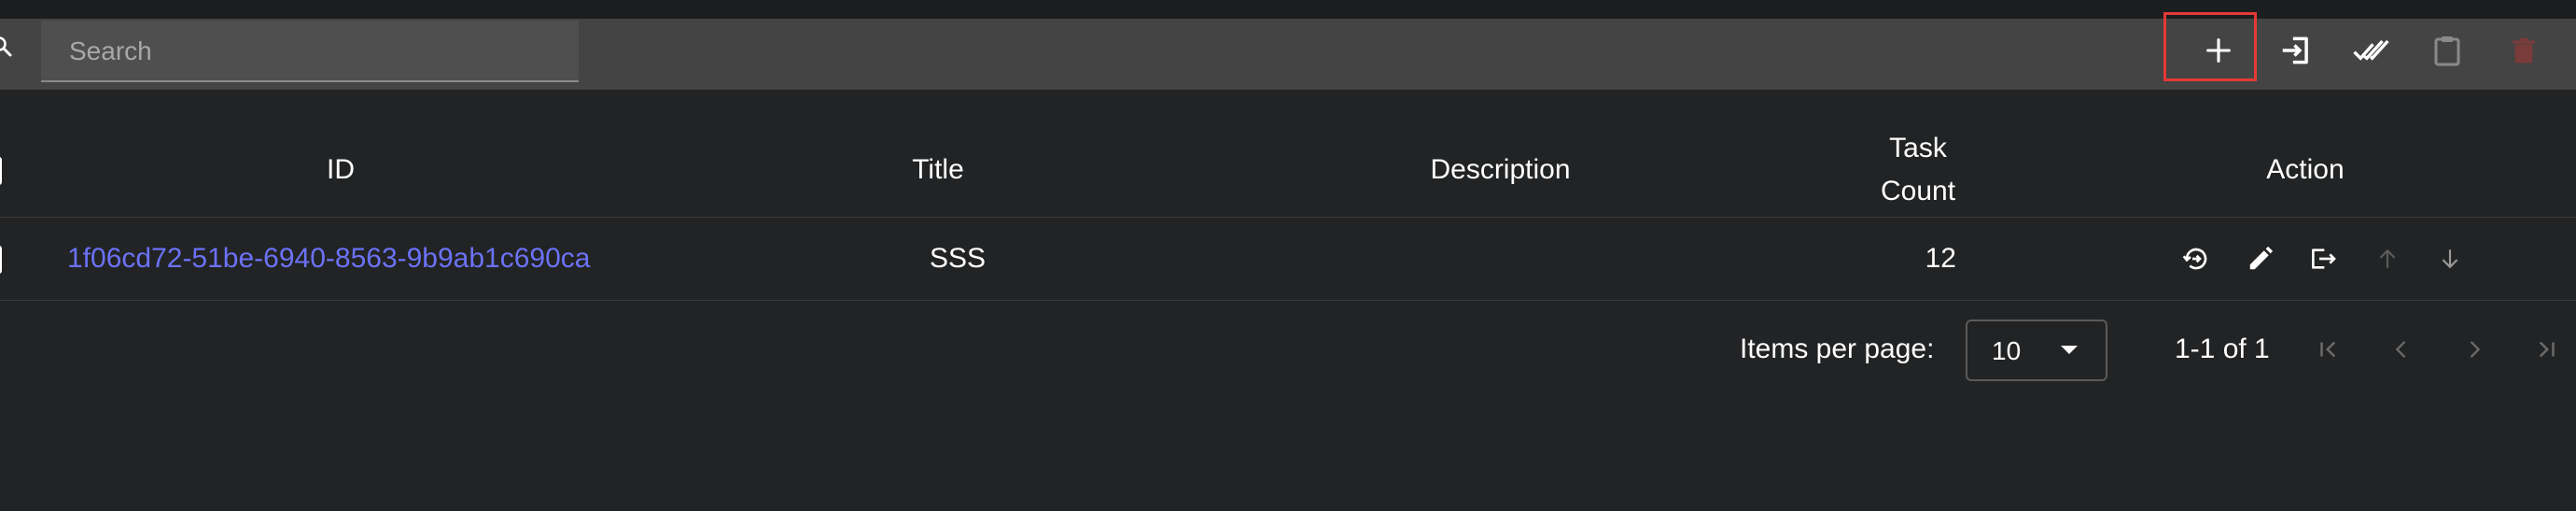 This screenshot has height=511, width=2576. Describe the element at coordinates (938, 170) in the screenshot. I see `column-header-title: Title` at that location.